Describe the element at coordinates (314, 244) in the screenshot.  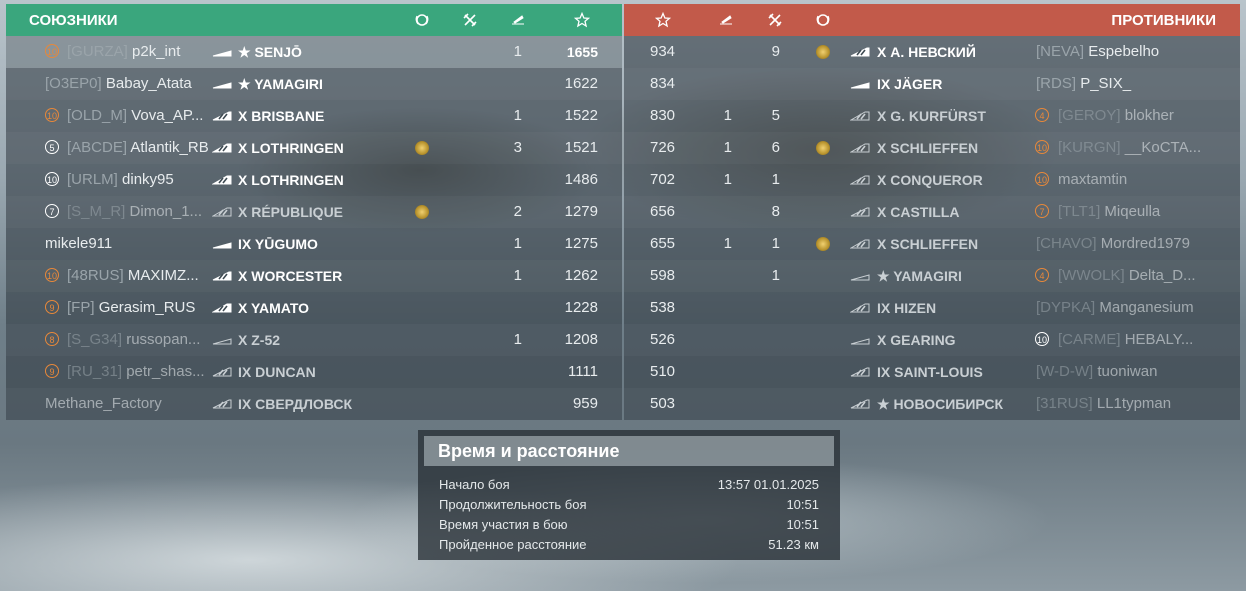
I see `player-row: mikele911 IX YŪGUMO 1 1275` at that location.